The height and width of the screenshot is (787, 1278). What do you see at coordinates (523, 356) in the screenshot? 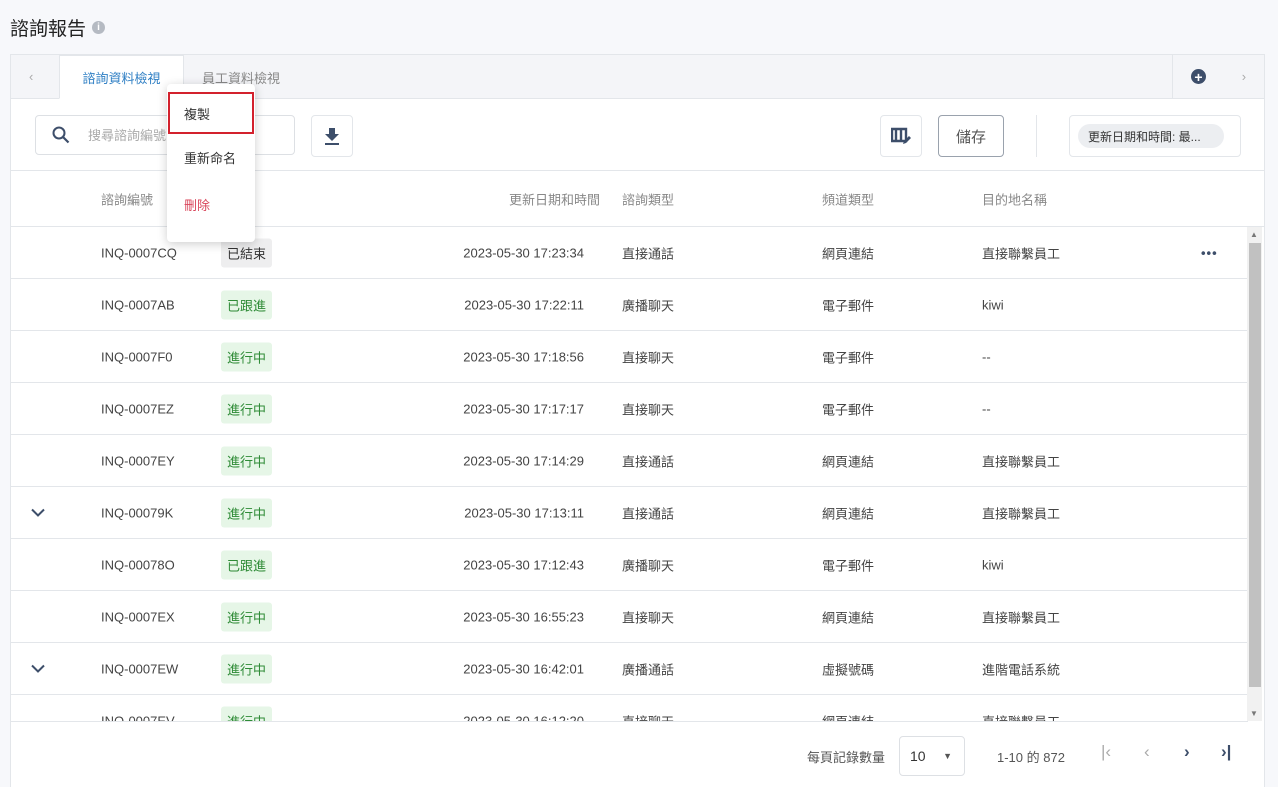
I see `cell-updated: 2023-05-30 17:18:56` at bounding box center [523, 356].